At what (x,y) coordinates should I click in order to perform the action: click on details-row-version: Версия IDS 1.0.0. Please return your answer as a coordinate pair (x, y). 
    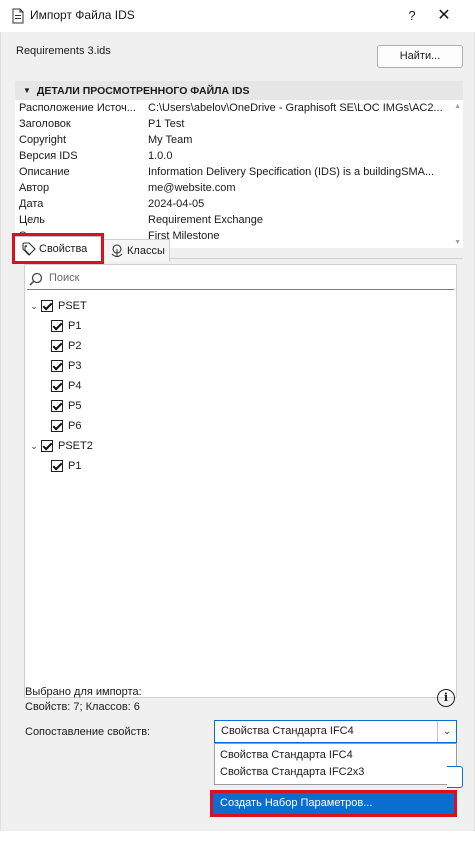
    Looking at the image, I should click on (239, 156).